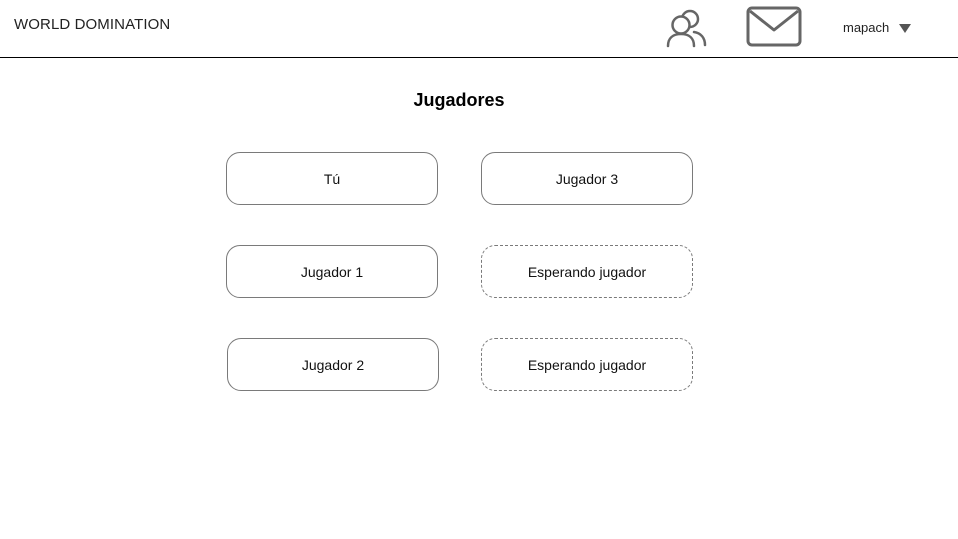  What do you see at coordinates (459, 100) in the screenshot?
I see `page-title: Jugadores` at bounding box center [459, 100].